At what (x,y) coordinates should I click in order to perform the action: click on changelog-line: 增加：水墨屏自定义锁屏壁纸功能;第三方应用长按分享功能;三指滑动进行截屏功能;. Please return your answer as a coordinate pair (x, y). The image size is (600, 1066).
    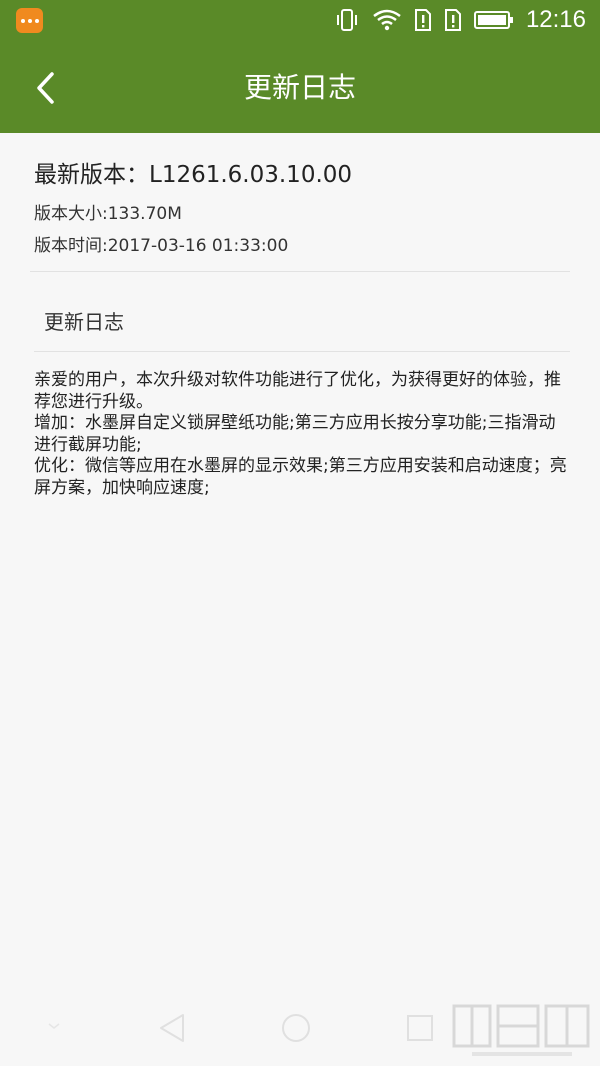
    Looking at the image, I should click on (295, 434).